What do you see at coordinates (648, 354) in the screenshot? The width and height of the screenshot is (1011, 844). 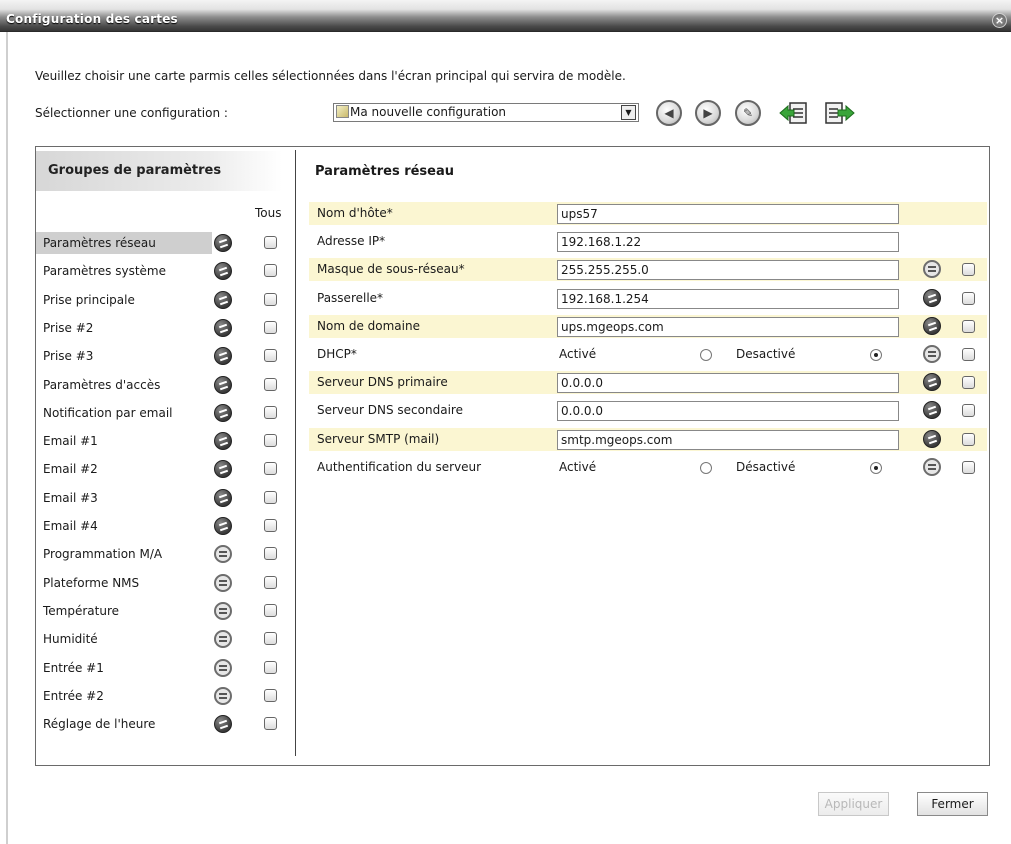 I see `param-row: DHCP* Activé Desactivé` at bounding box center [648, 354].